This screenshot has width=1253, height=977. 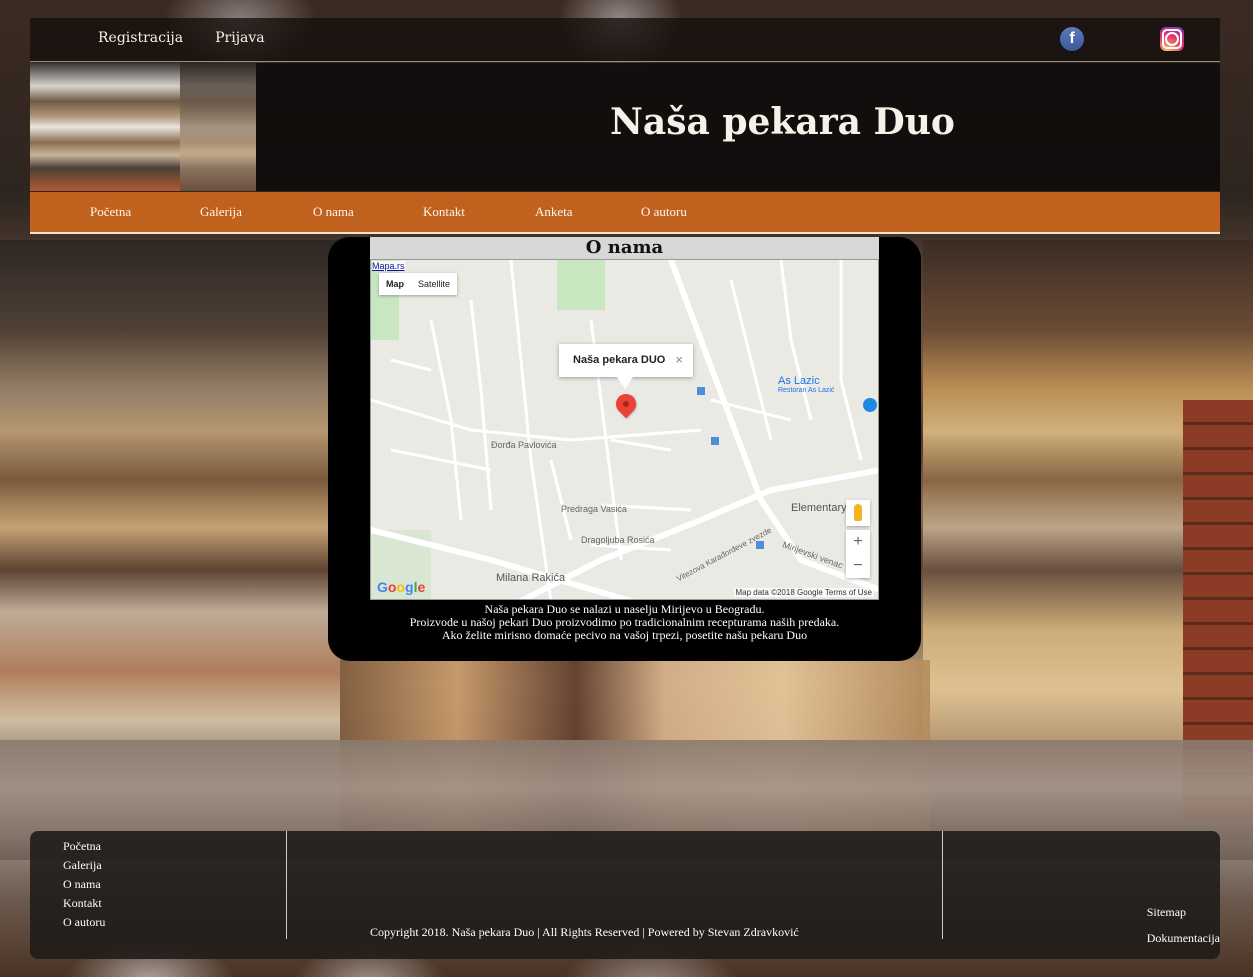 I want to click on marker-info-title: Naša pekara DUO, so click(x=619, y=360).